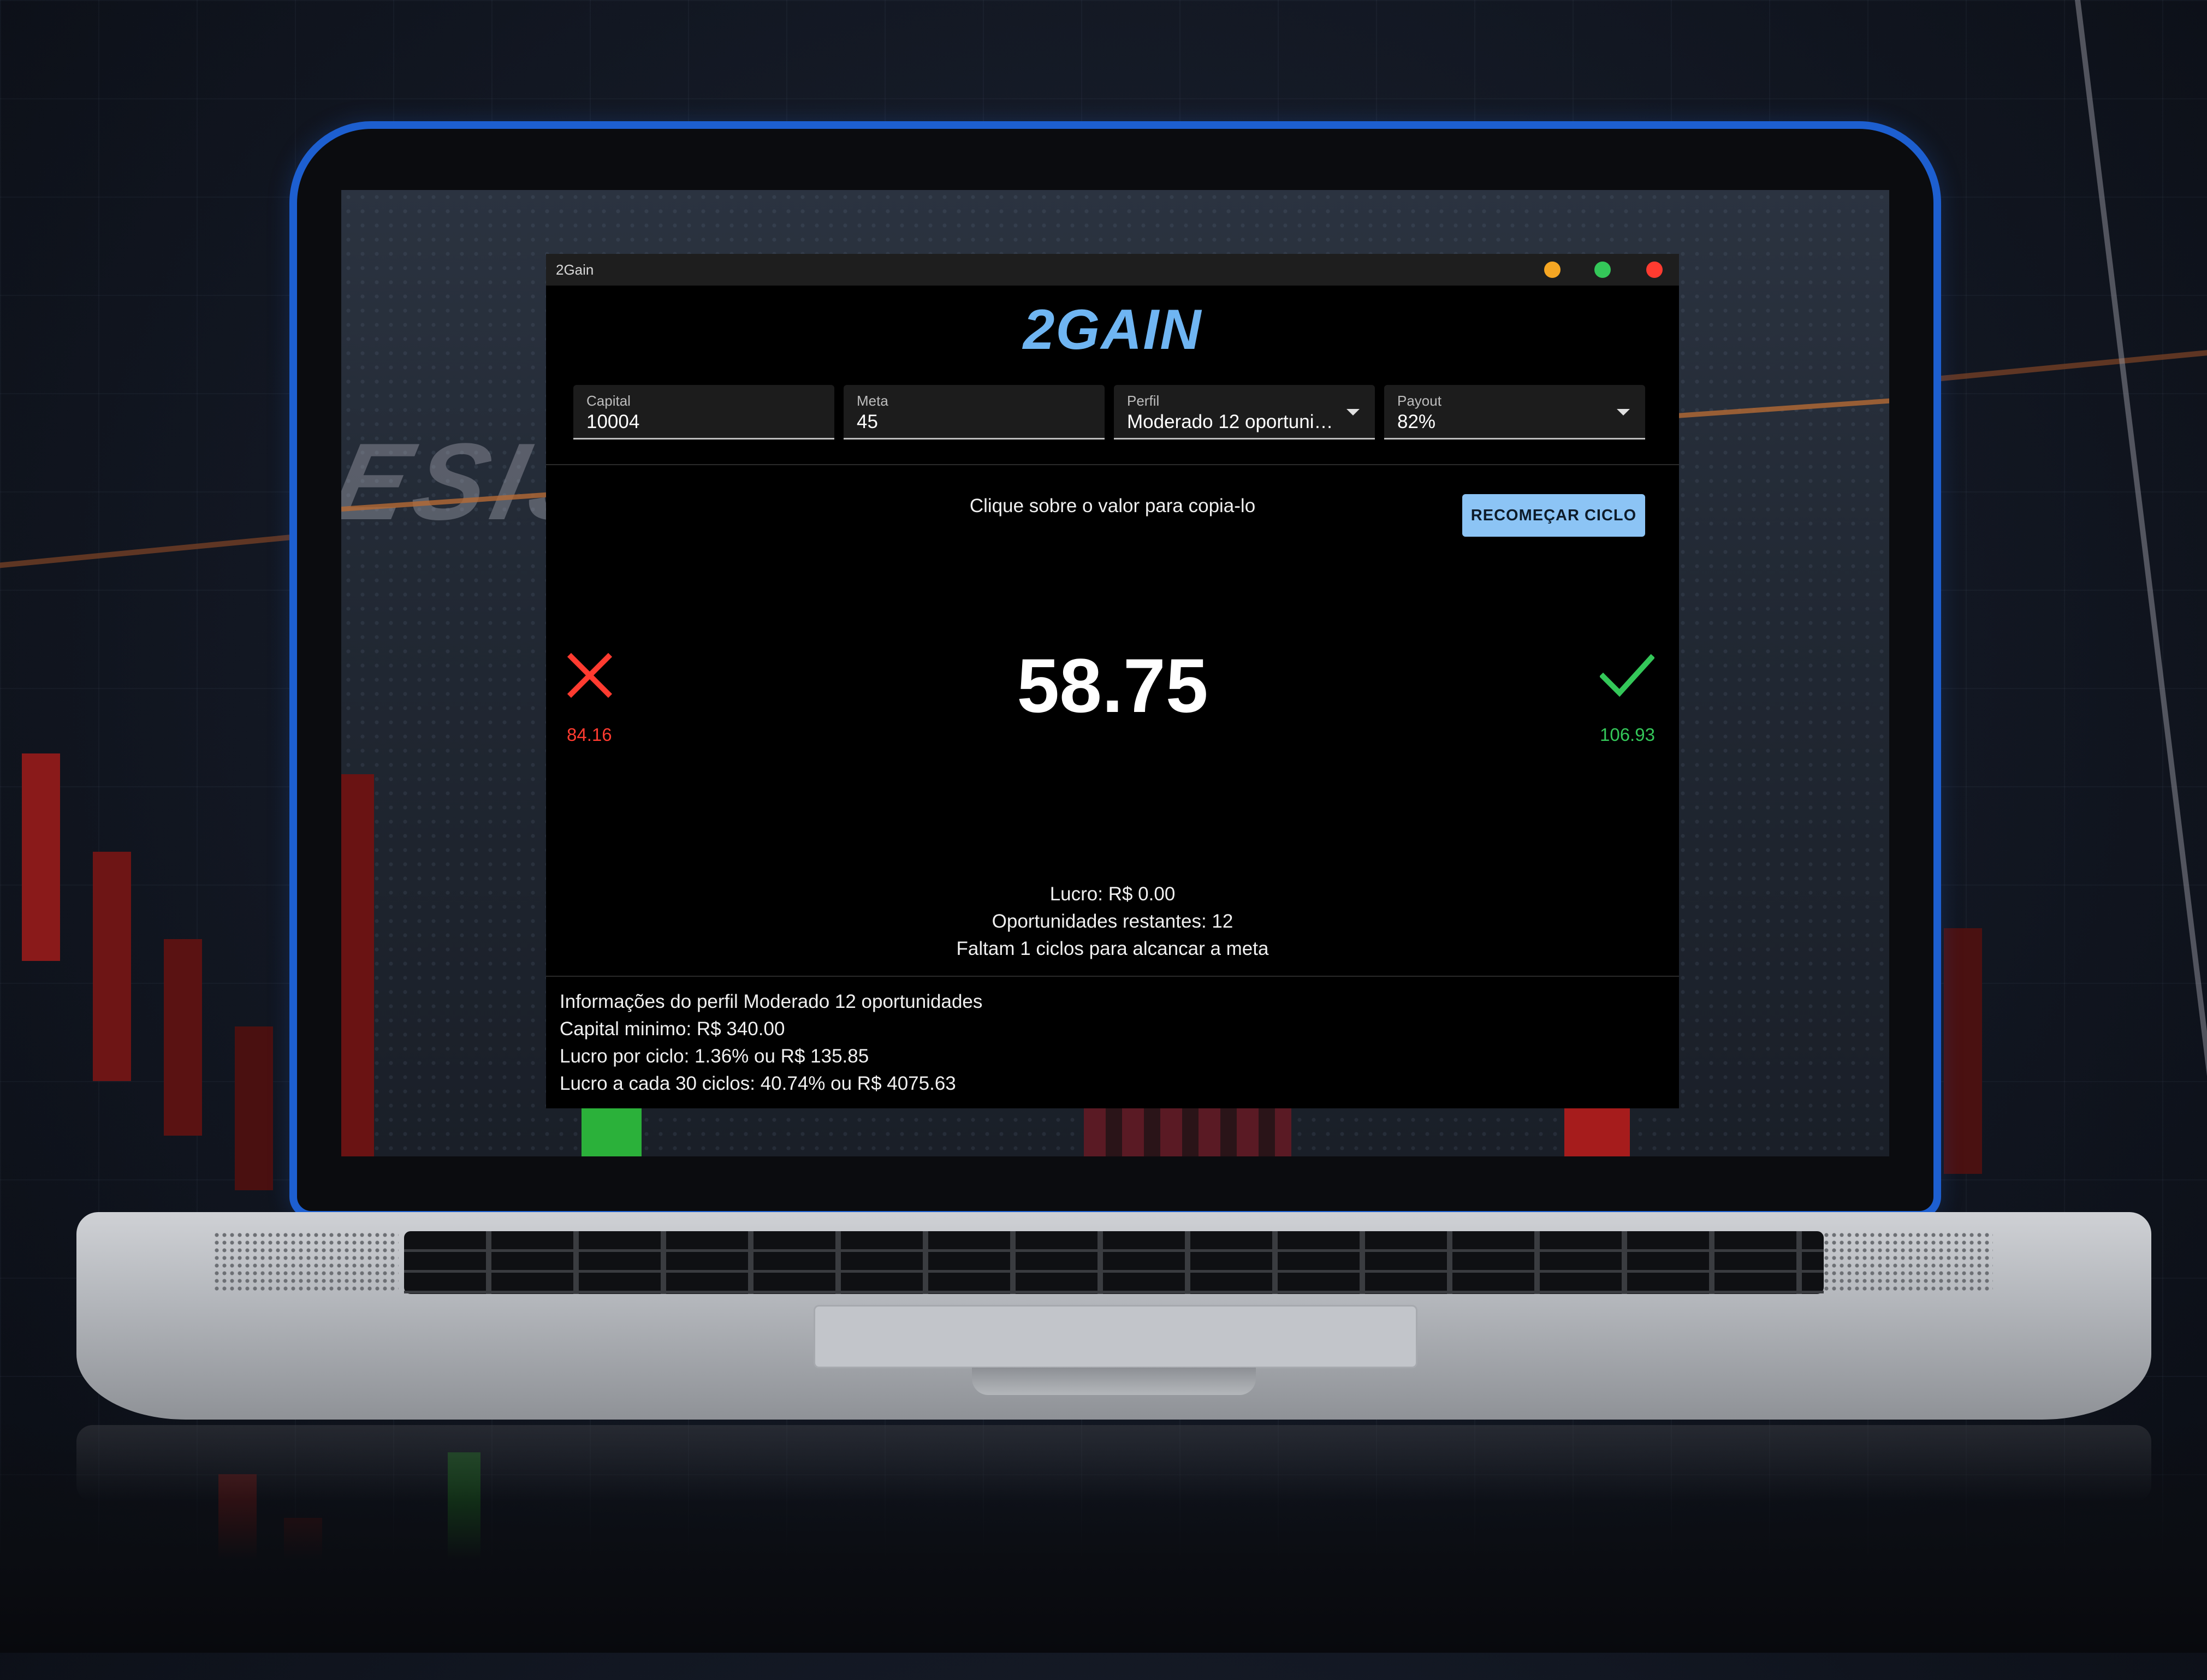 The image size is (2207, 1680). What do you see at coordinates (1143, 401) in the screenshot?
I see `perfil-label: Perfil` at bounding box center [1143, 401].